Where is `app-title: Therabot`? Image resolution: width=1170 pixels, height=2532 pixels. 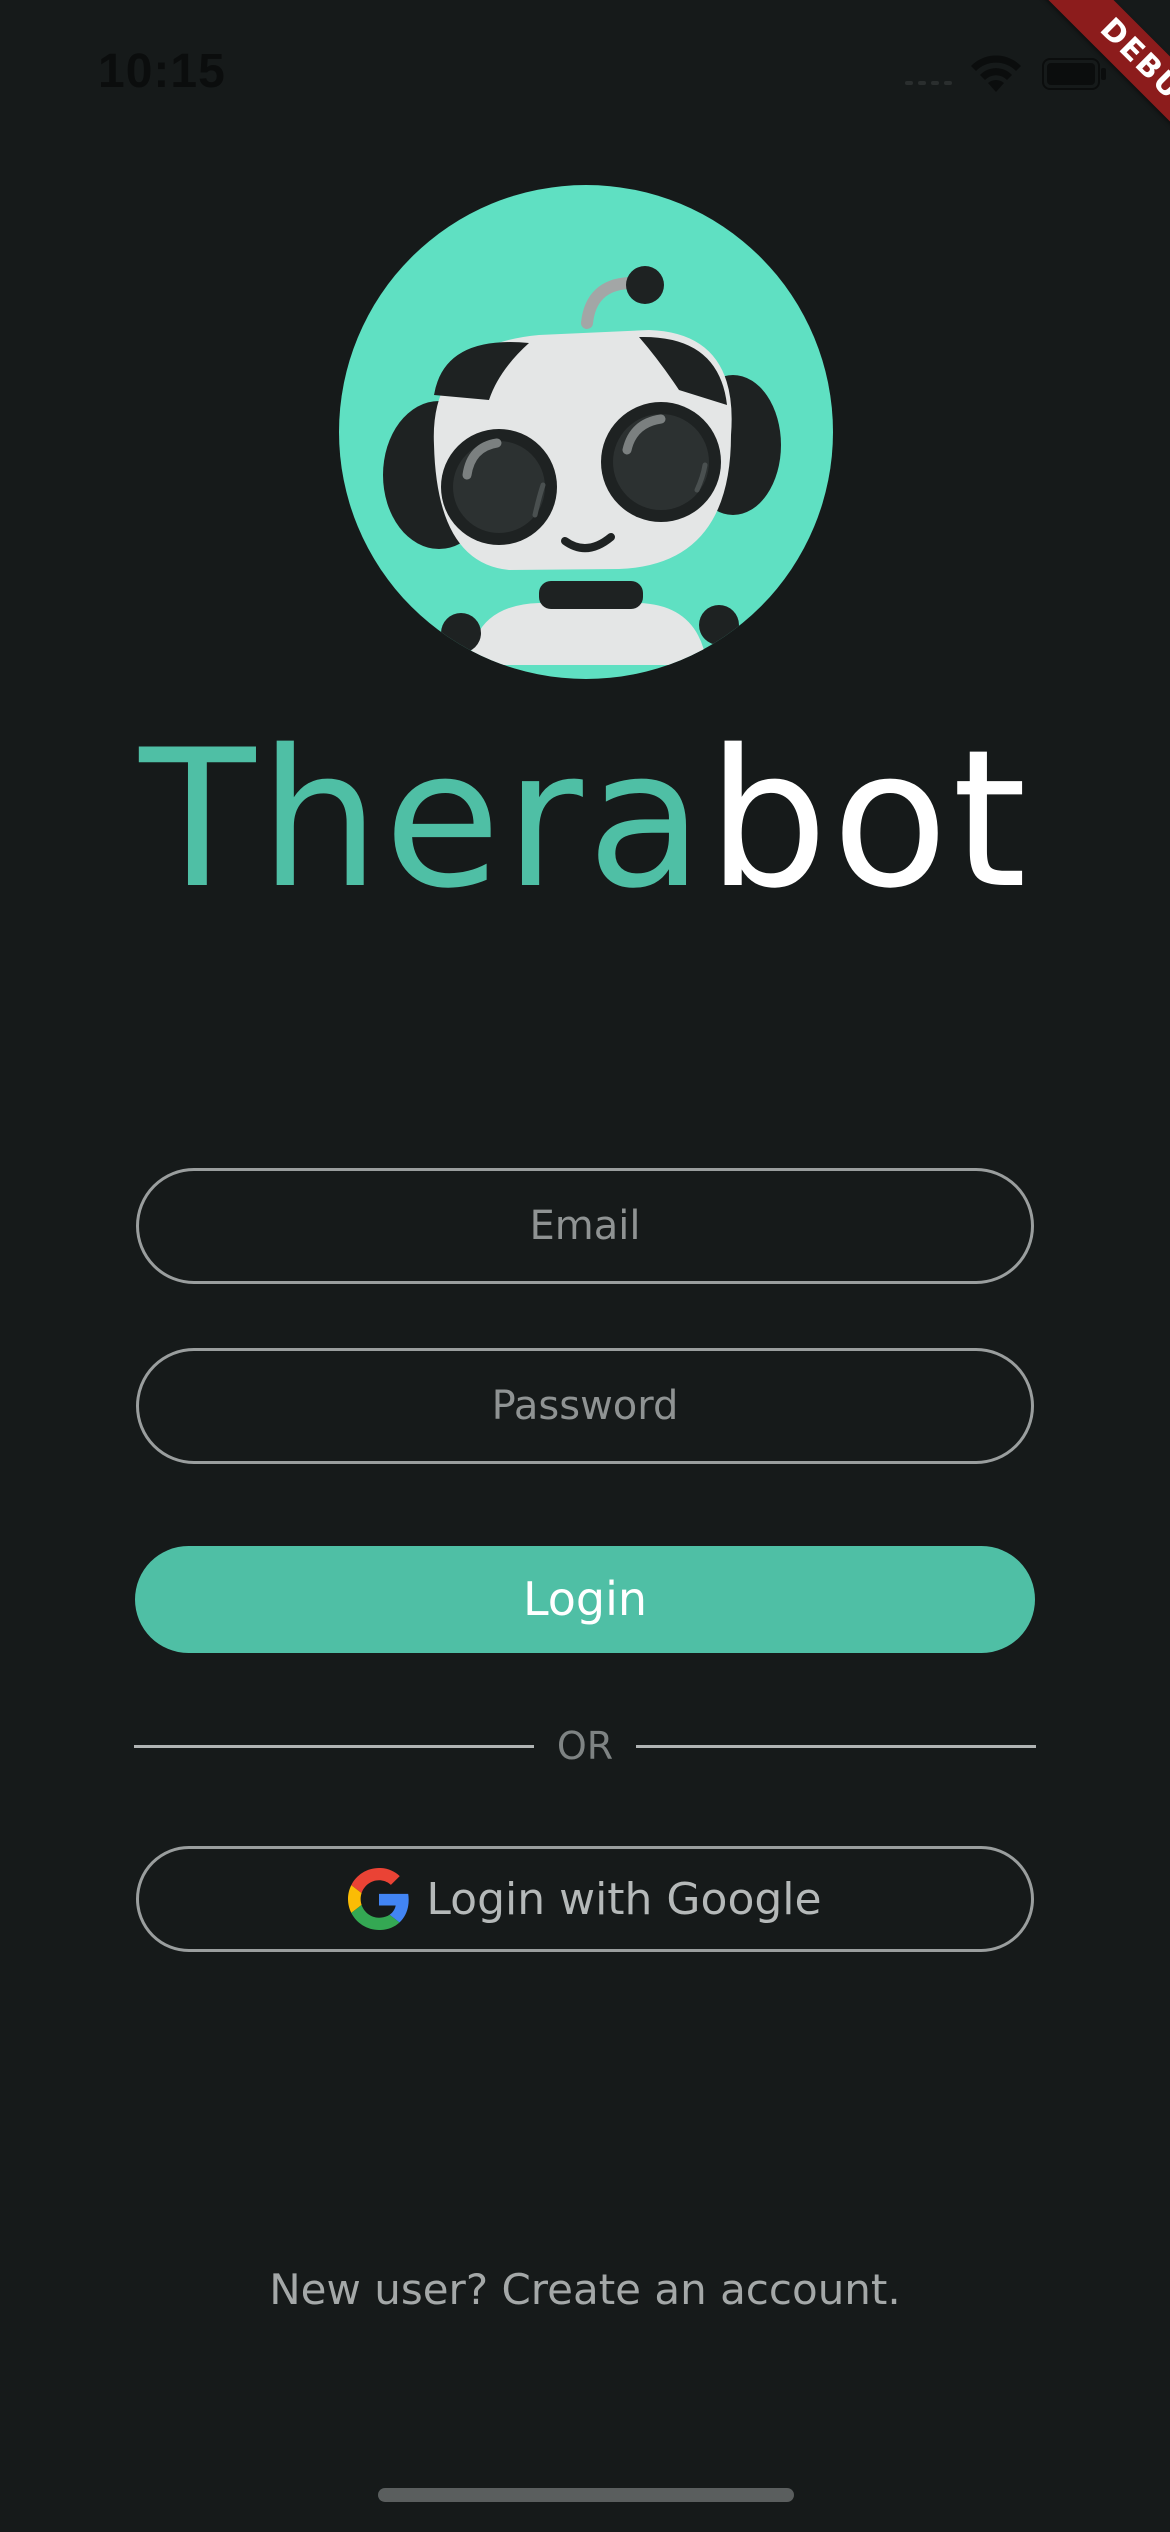 app-title: Therabot is located at coordinates (585, 820).